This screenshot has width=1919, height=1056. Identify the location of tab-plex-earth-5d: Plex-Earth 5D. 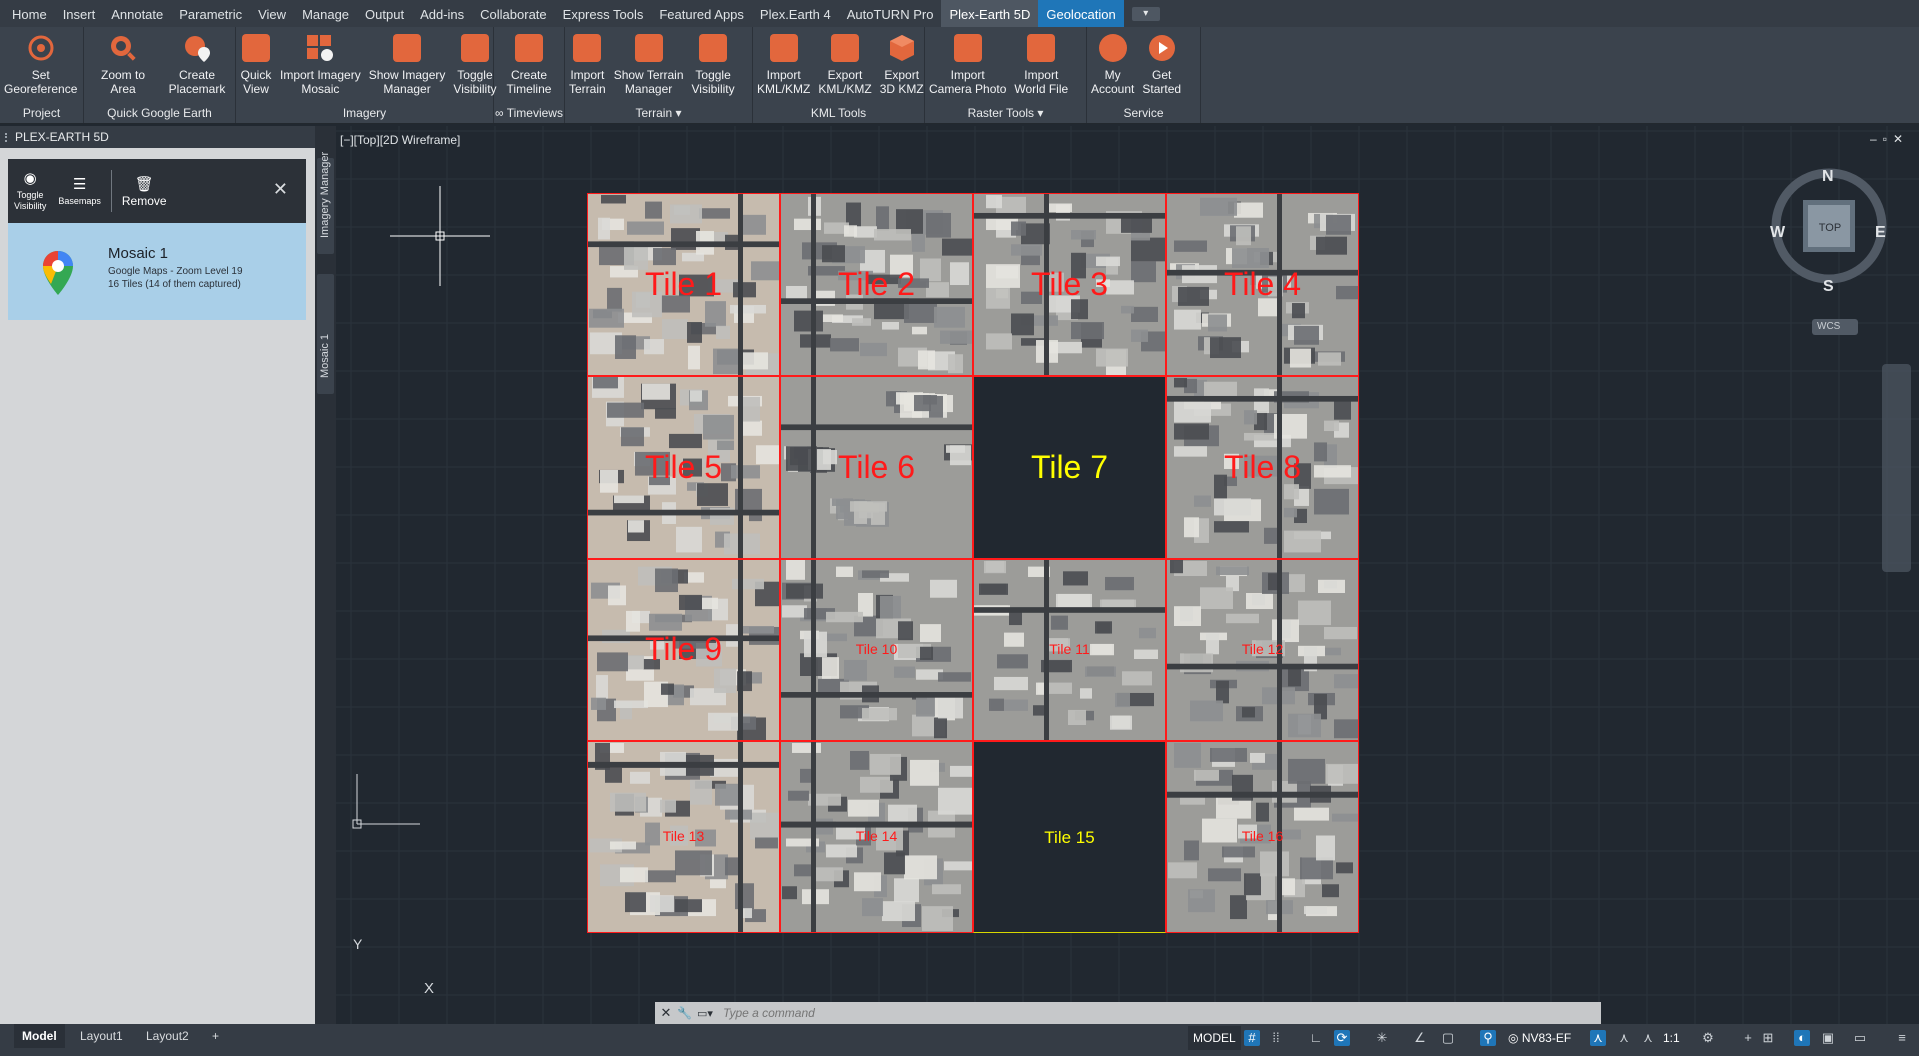
(990, 13).